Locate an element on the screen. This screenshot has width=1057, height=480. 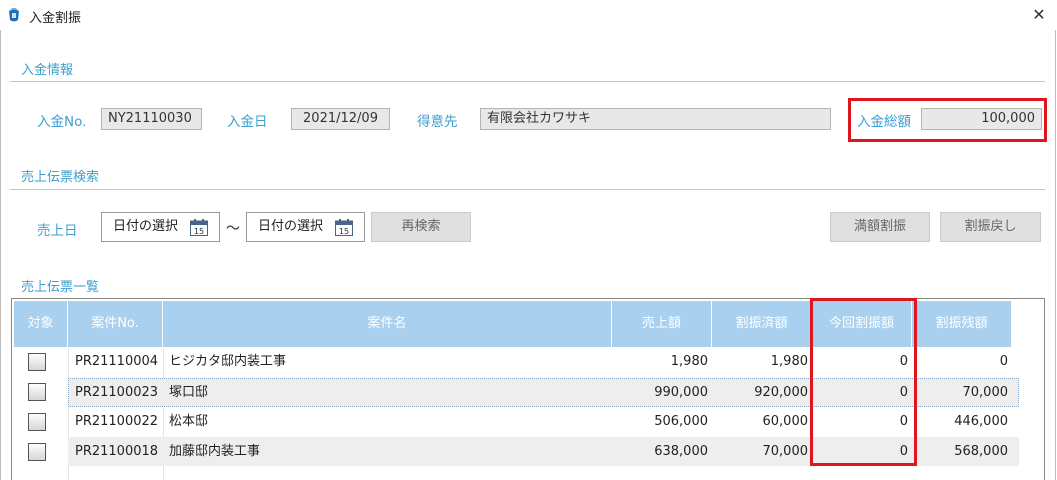
payment-no-label: 入金No. is located at coordinates (62, 122).